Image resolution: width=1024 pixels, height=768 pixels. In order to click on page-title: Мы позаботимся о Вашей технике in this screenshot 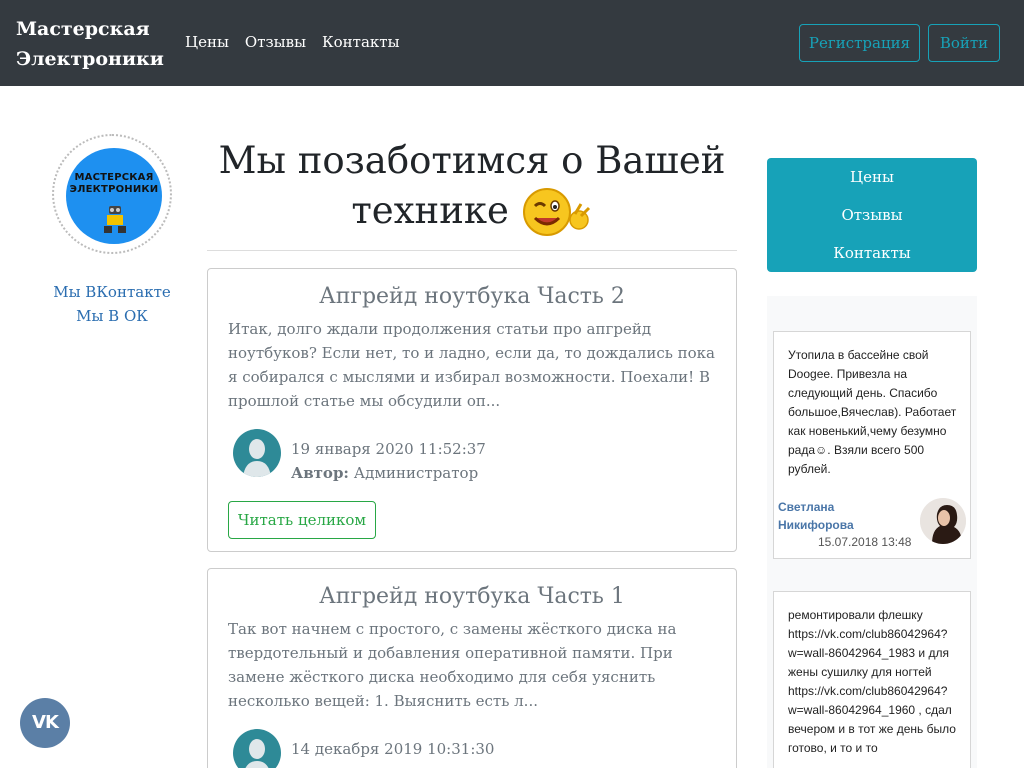, I will do `click(472, 188)`.